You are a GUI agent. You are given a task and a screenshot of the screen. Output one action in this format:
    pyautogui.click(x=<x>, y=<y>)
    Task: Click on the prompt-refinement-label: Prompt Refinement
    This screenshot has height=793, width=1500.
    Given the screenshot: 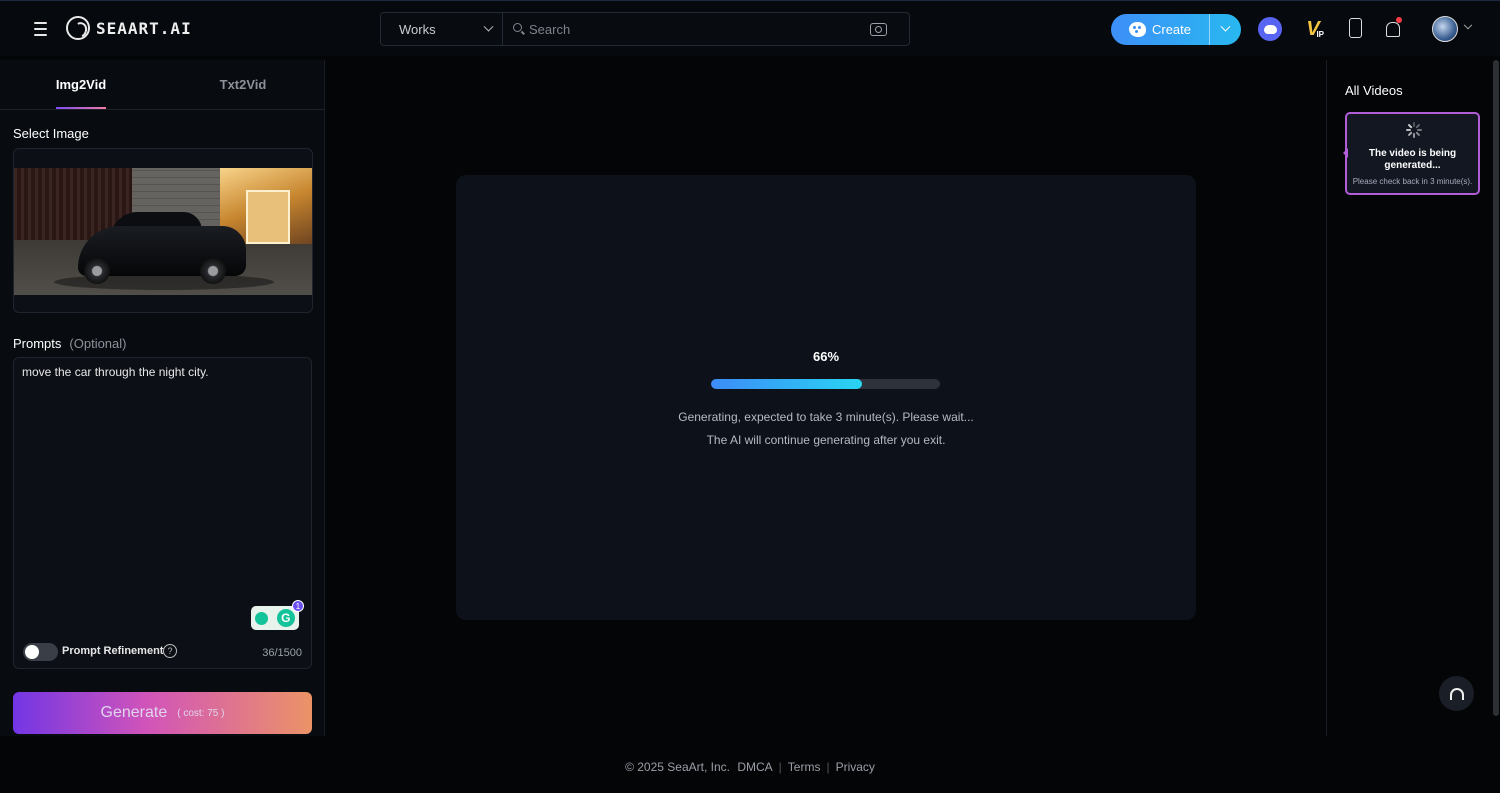 What is the action you would take?
    pyautogui.click(x=113, y=651)
    